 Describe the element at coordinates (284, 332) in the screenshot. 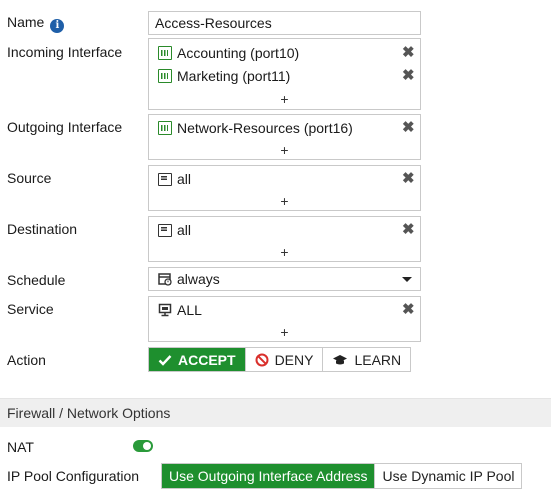

I see `add-service-button: +` at that location.